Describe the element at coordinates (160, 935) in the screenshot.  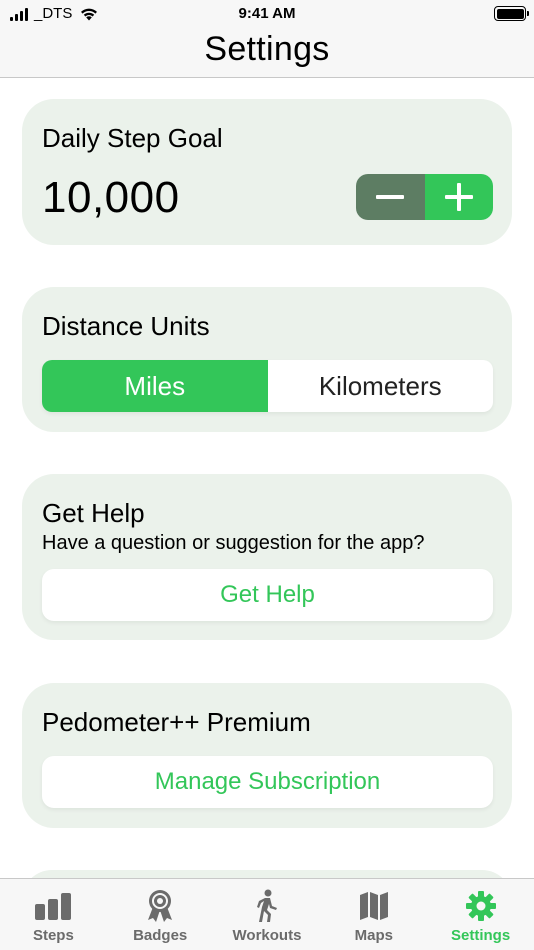
I see `tab-badges-label: Badges` at that location.